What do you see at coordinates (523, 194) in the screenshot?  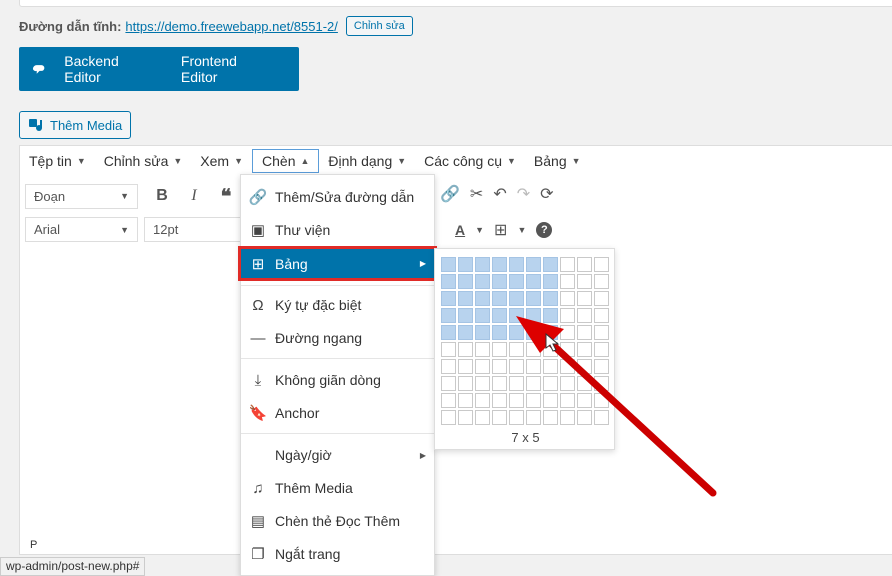 I see `redo-icon: ↷` at bounding box center [523, 194].